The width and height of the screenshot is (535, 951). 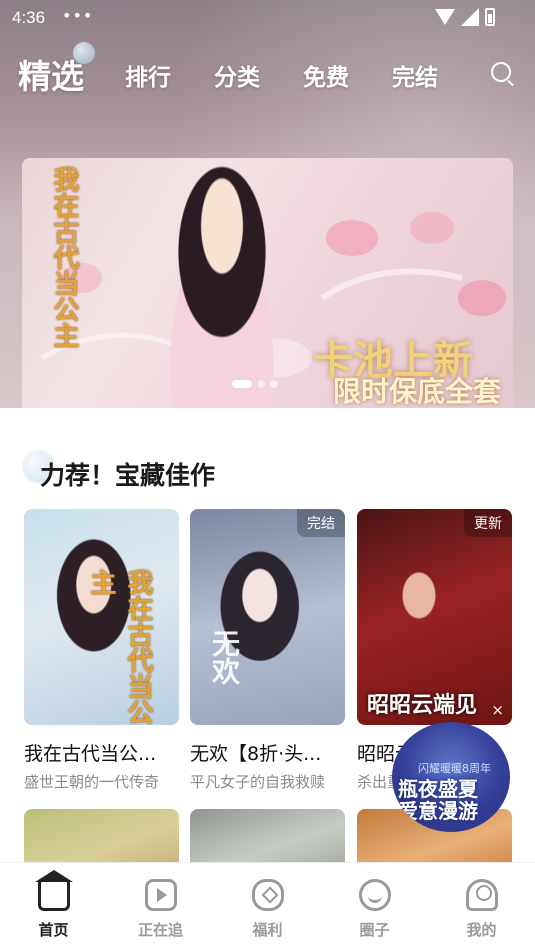 I want to click on status-time: 4:36, so click(x=29, y=17).